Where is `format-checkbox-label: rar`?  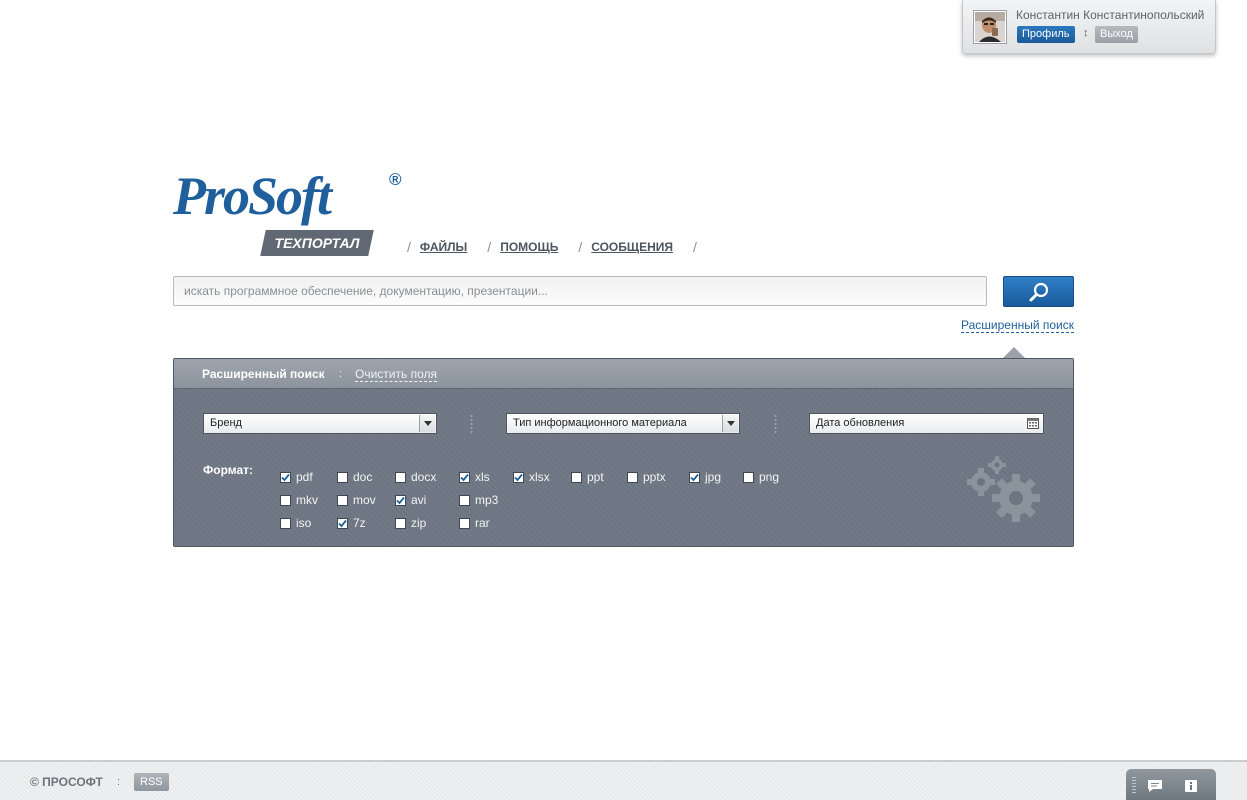 format-checkbox-label: rar is located at coordinates (482, 523).